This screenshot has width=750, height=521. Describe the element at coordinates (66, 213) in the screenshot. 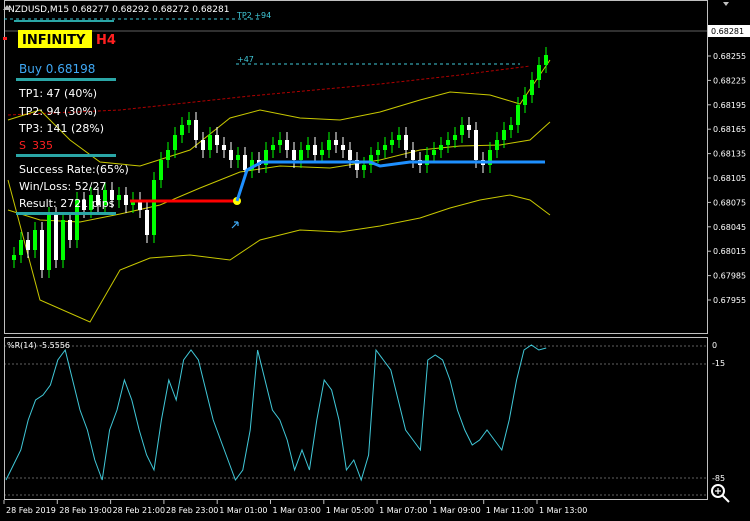

I see `stats-underline` at that location.